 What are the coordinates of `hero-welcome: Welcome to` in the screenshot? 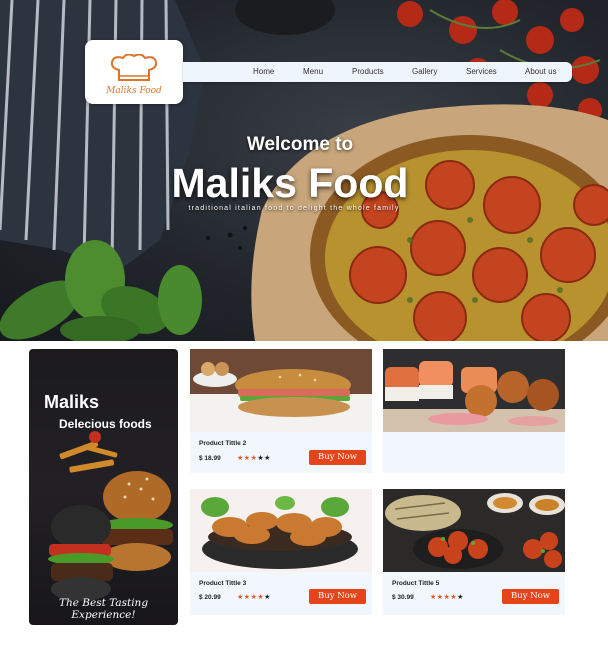 It's located at (300, 144).